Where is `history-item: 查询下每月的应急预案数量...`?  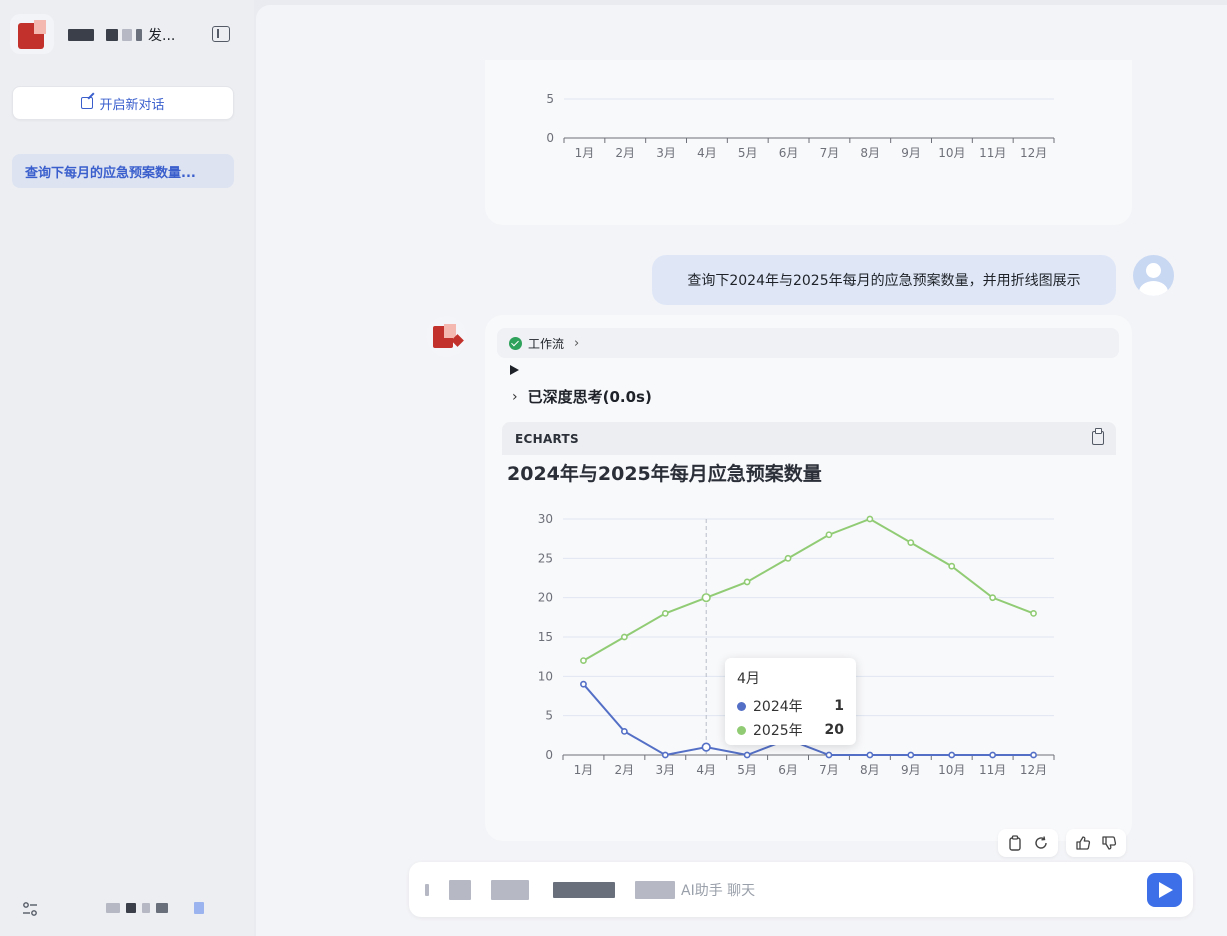 history-item: 查询下每月的应急预案数量... is located at coordinates (123, 171).